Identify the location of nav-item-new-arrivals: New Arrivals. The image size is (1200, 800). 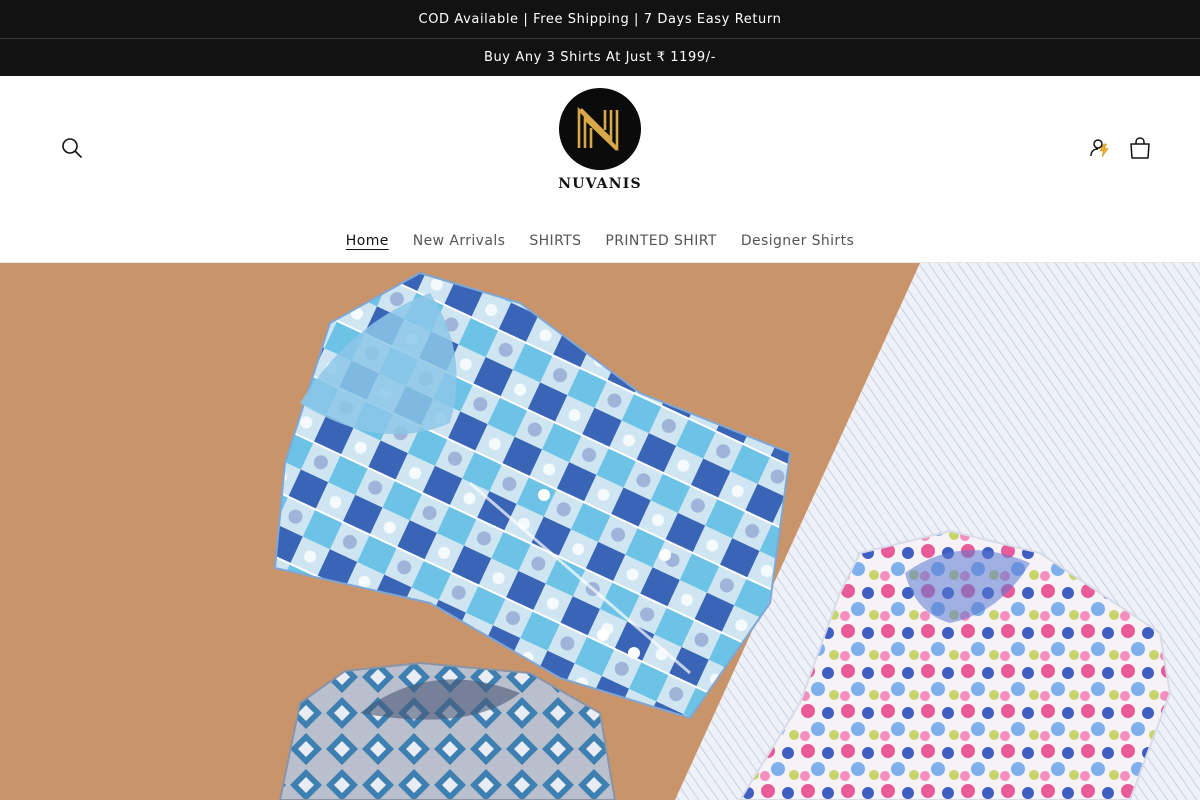
(459, 242).